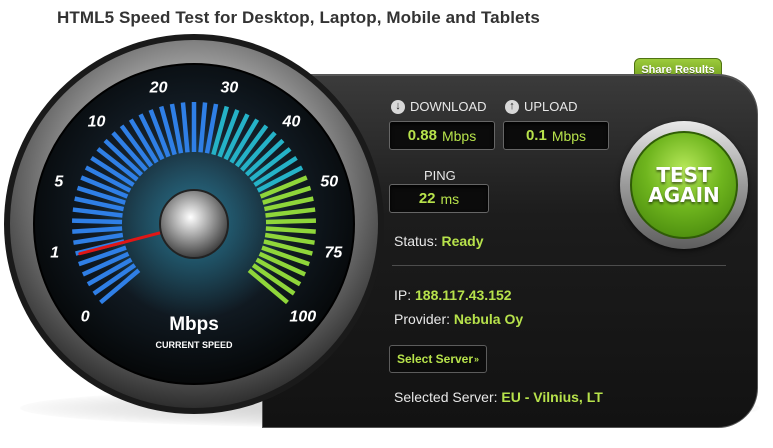 The width and height of the screenshot is (773, 448). I want to click on test-again-button-ring: TEST AGAIN, so click(684, 185).